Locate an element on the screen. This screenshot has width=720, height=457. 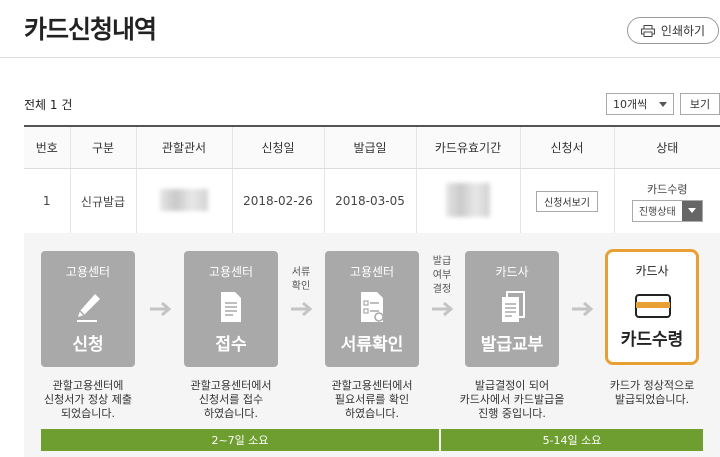
col-header: 구분 is located at coordinates (102, 147).